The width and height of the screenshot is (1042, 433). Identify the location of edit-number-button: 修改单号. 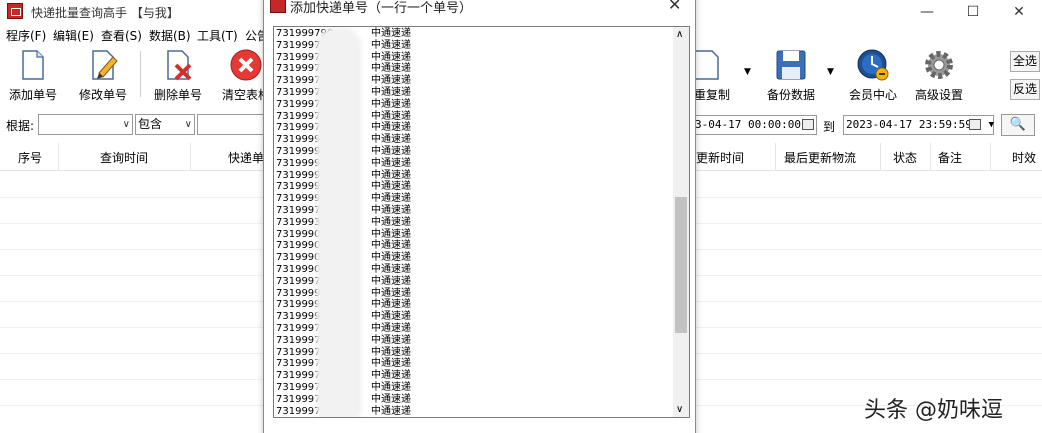
(103, 77).